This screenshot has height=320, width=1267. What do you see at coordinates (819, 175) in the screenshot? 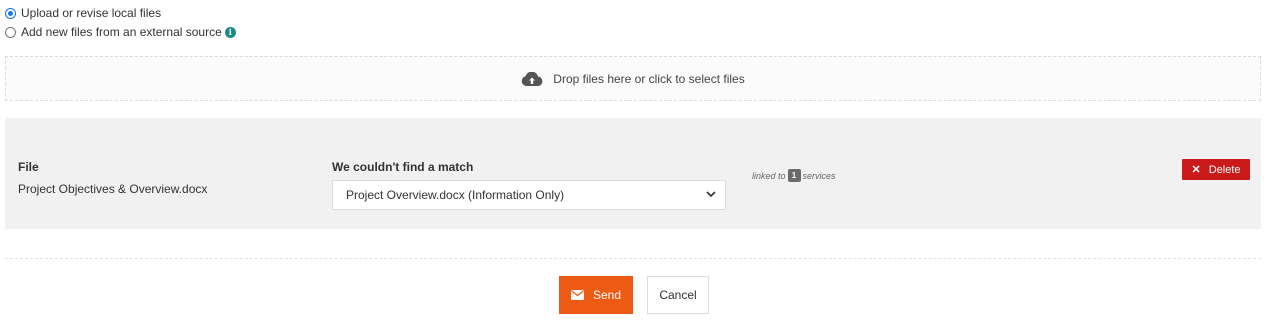
I see `linked-suffix: services` at bounding box center [819, 175].